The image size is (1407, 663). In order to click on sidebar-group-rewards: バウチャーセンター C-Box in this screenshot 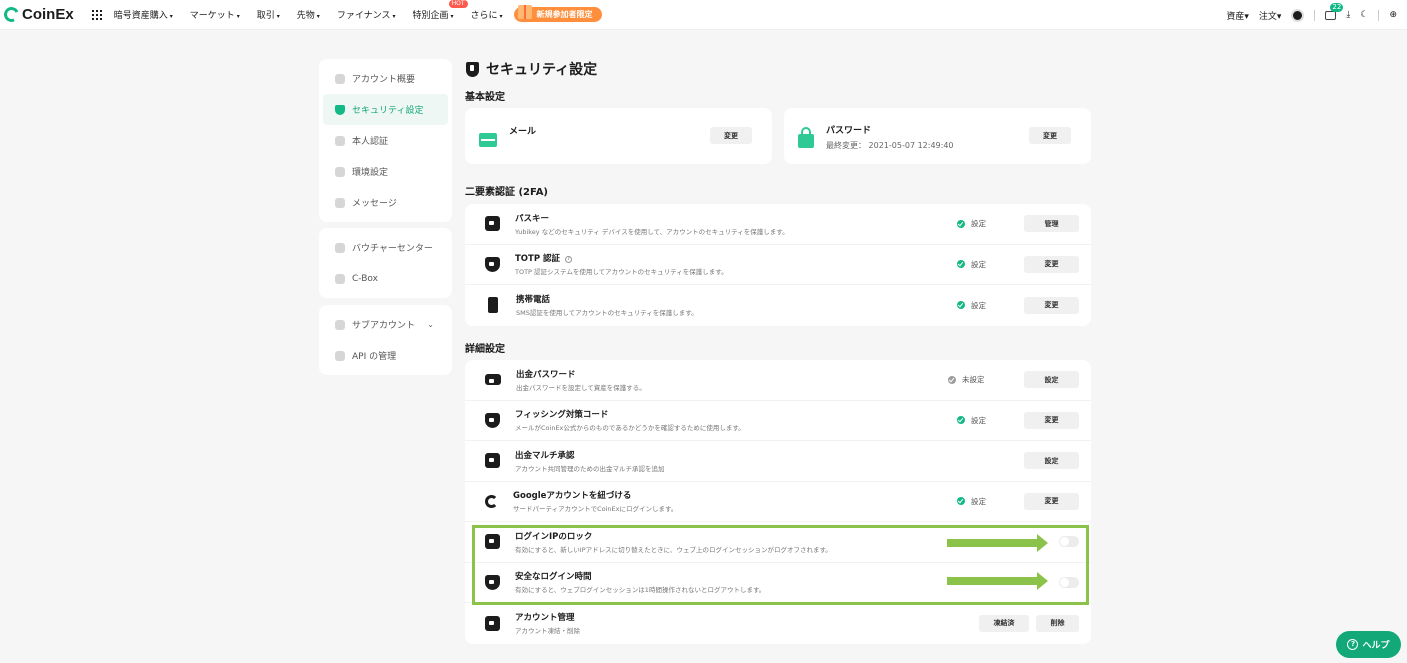, I will do `click(385, 263)`.